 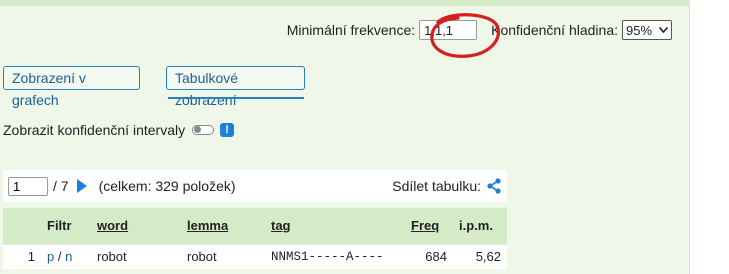 What do you see at coordinates (22, 256) in the screenshot?
I see `row-rank: 1` at bounding box center [22, 256].